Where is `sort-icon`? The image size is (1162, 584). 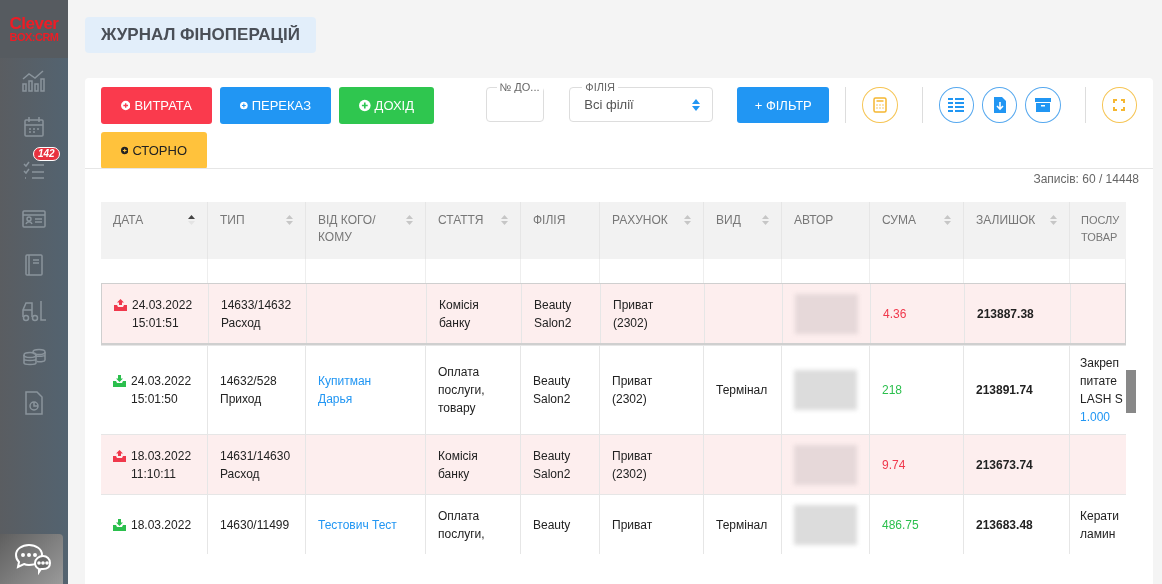 sort-icon is located at coordinates (191, 220).